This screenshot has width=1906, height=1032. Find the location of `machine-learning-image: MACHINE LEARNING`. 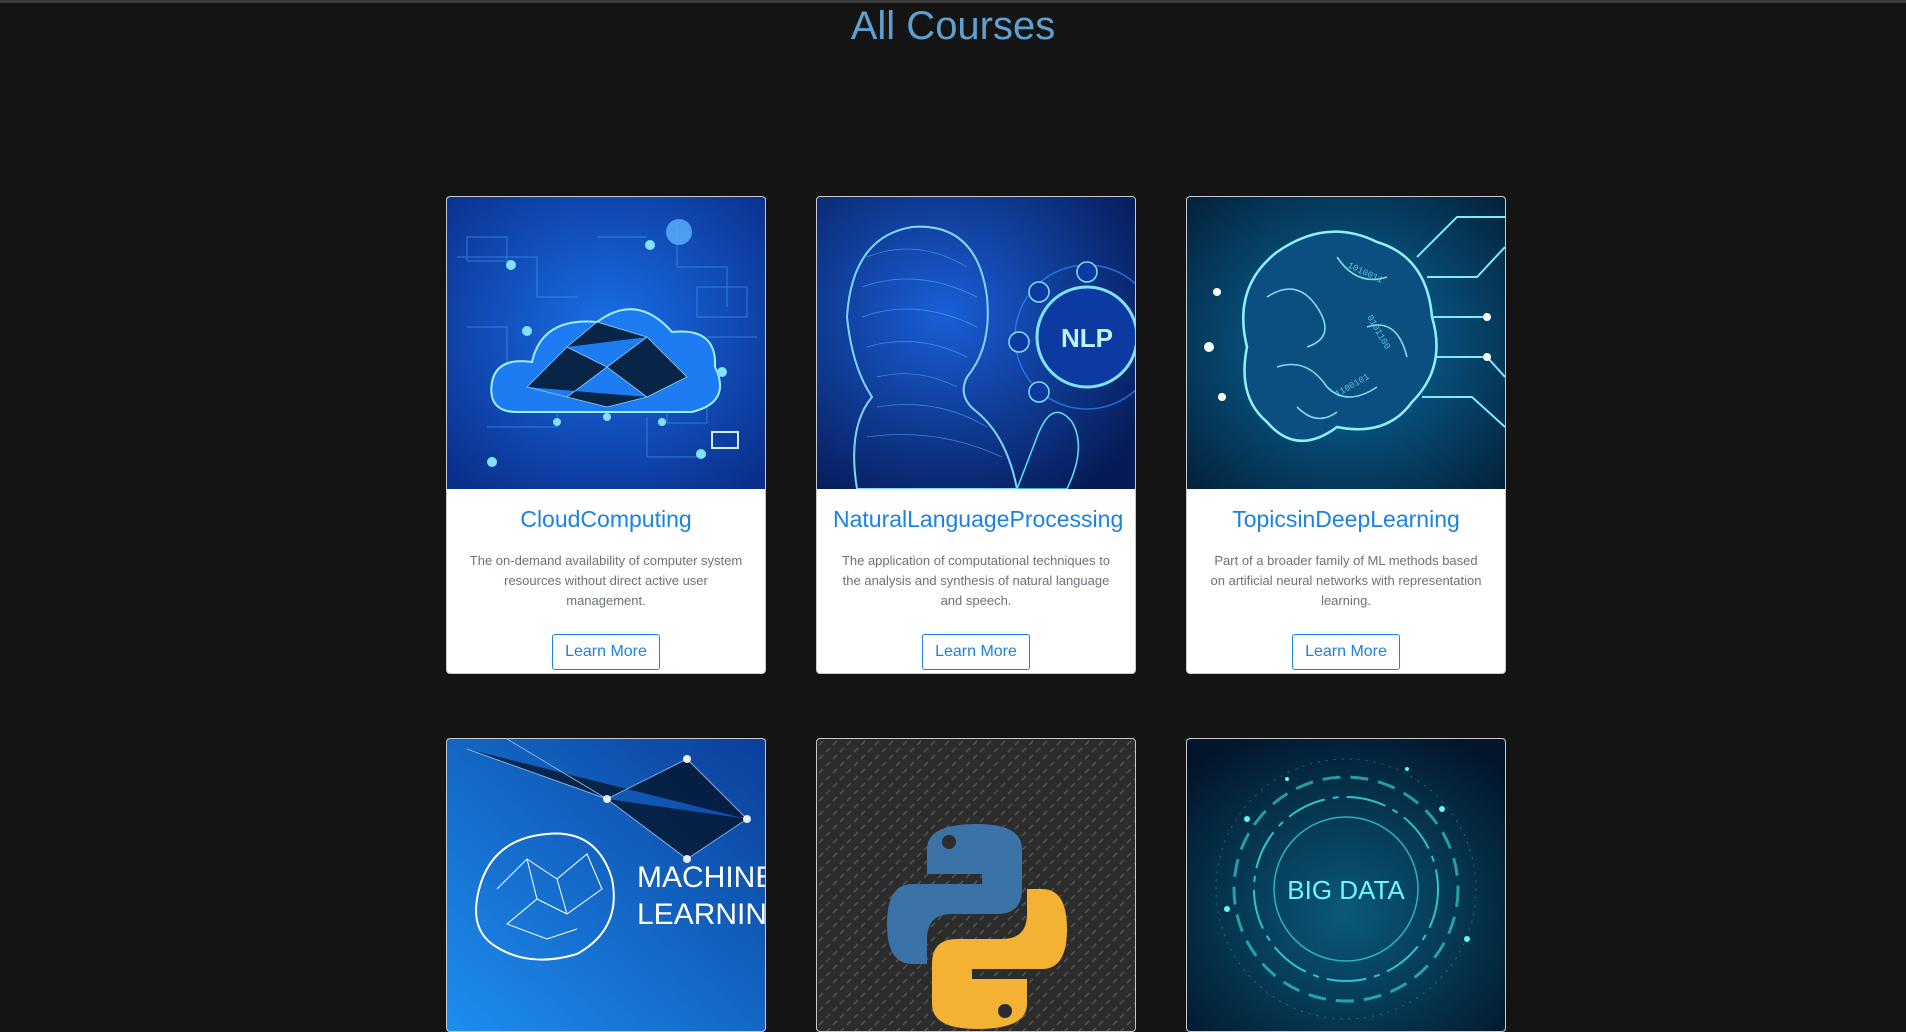

machine-learning-image: MACHINE LEARNING is located at coordinates (606, 885).